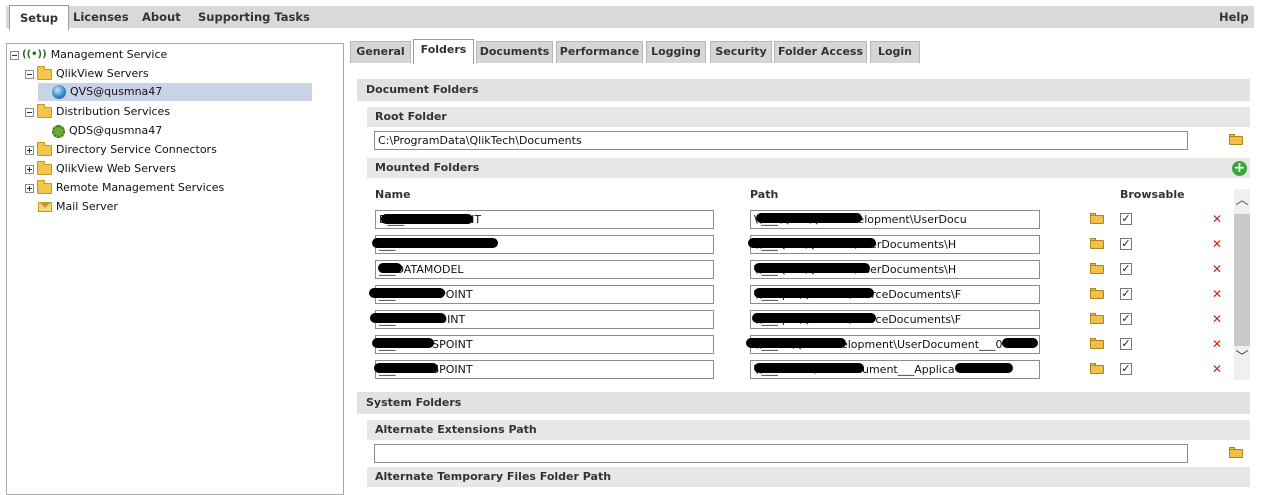 This screenshot has width=1271, height=495. What do you see at coordinates (599, 52) in the screenshot?
I see `tab-performance: Performance` at bounding box center [599, 52].